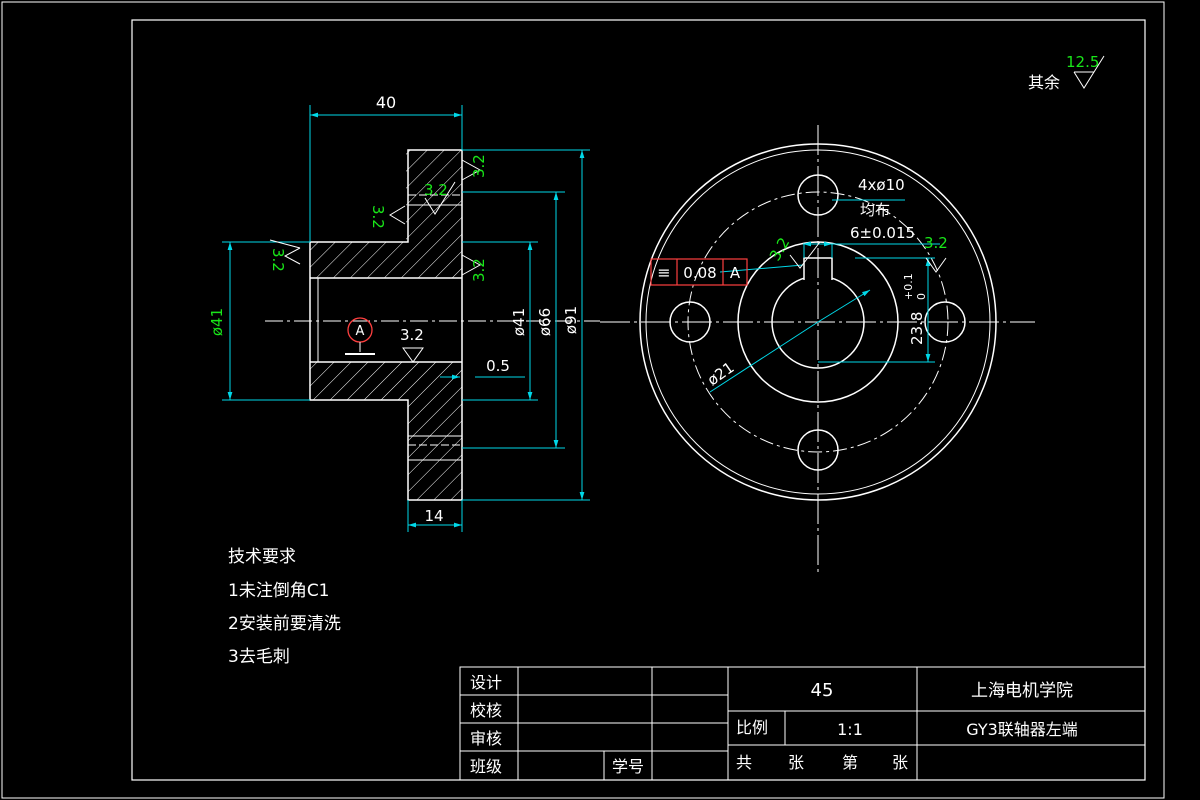 Image resolution: width=1200 pixels, height=800 pixels. Describe the element at coordinates (780, 249) in the screenshot. I see `end-roughness-b: 3.2` at that location.